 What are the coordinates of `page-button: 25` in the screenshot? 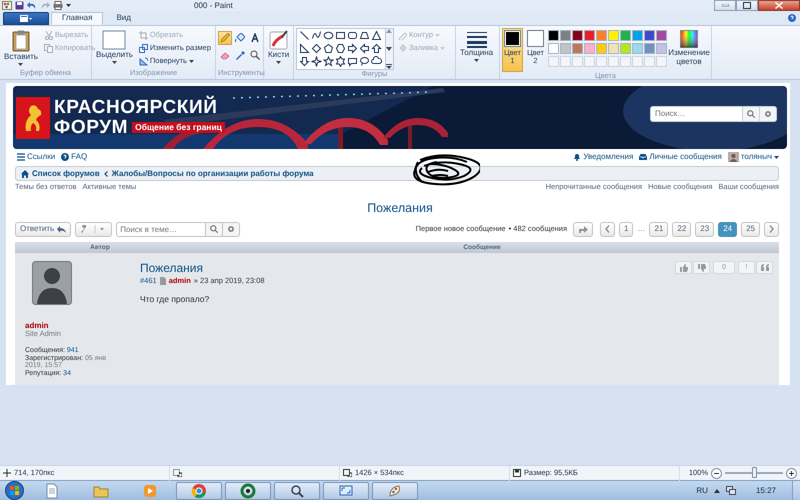 It's located at (750, 229).